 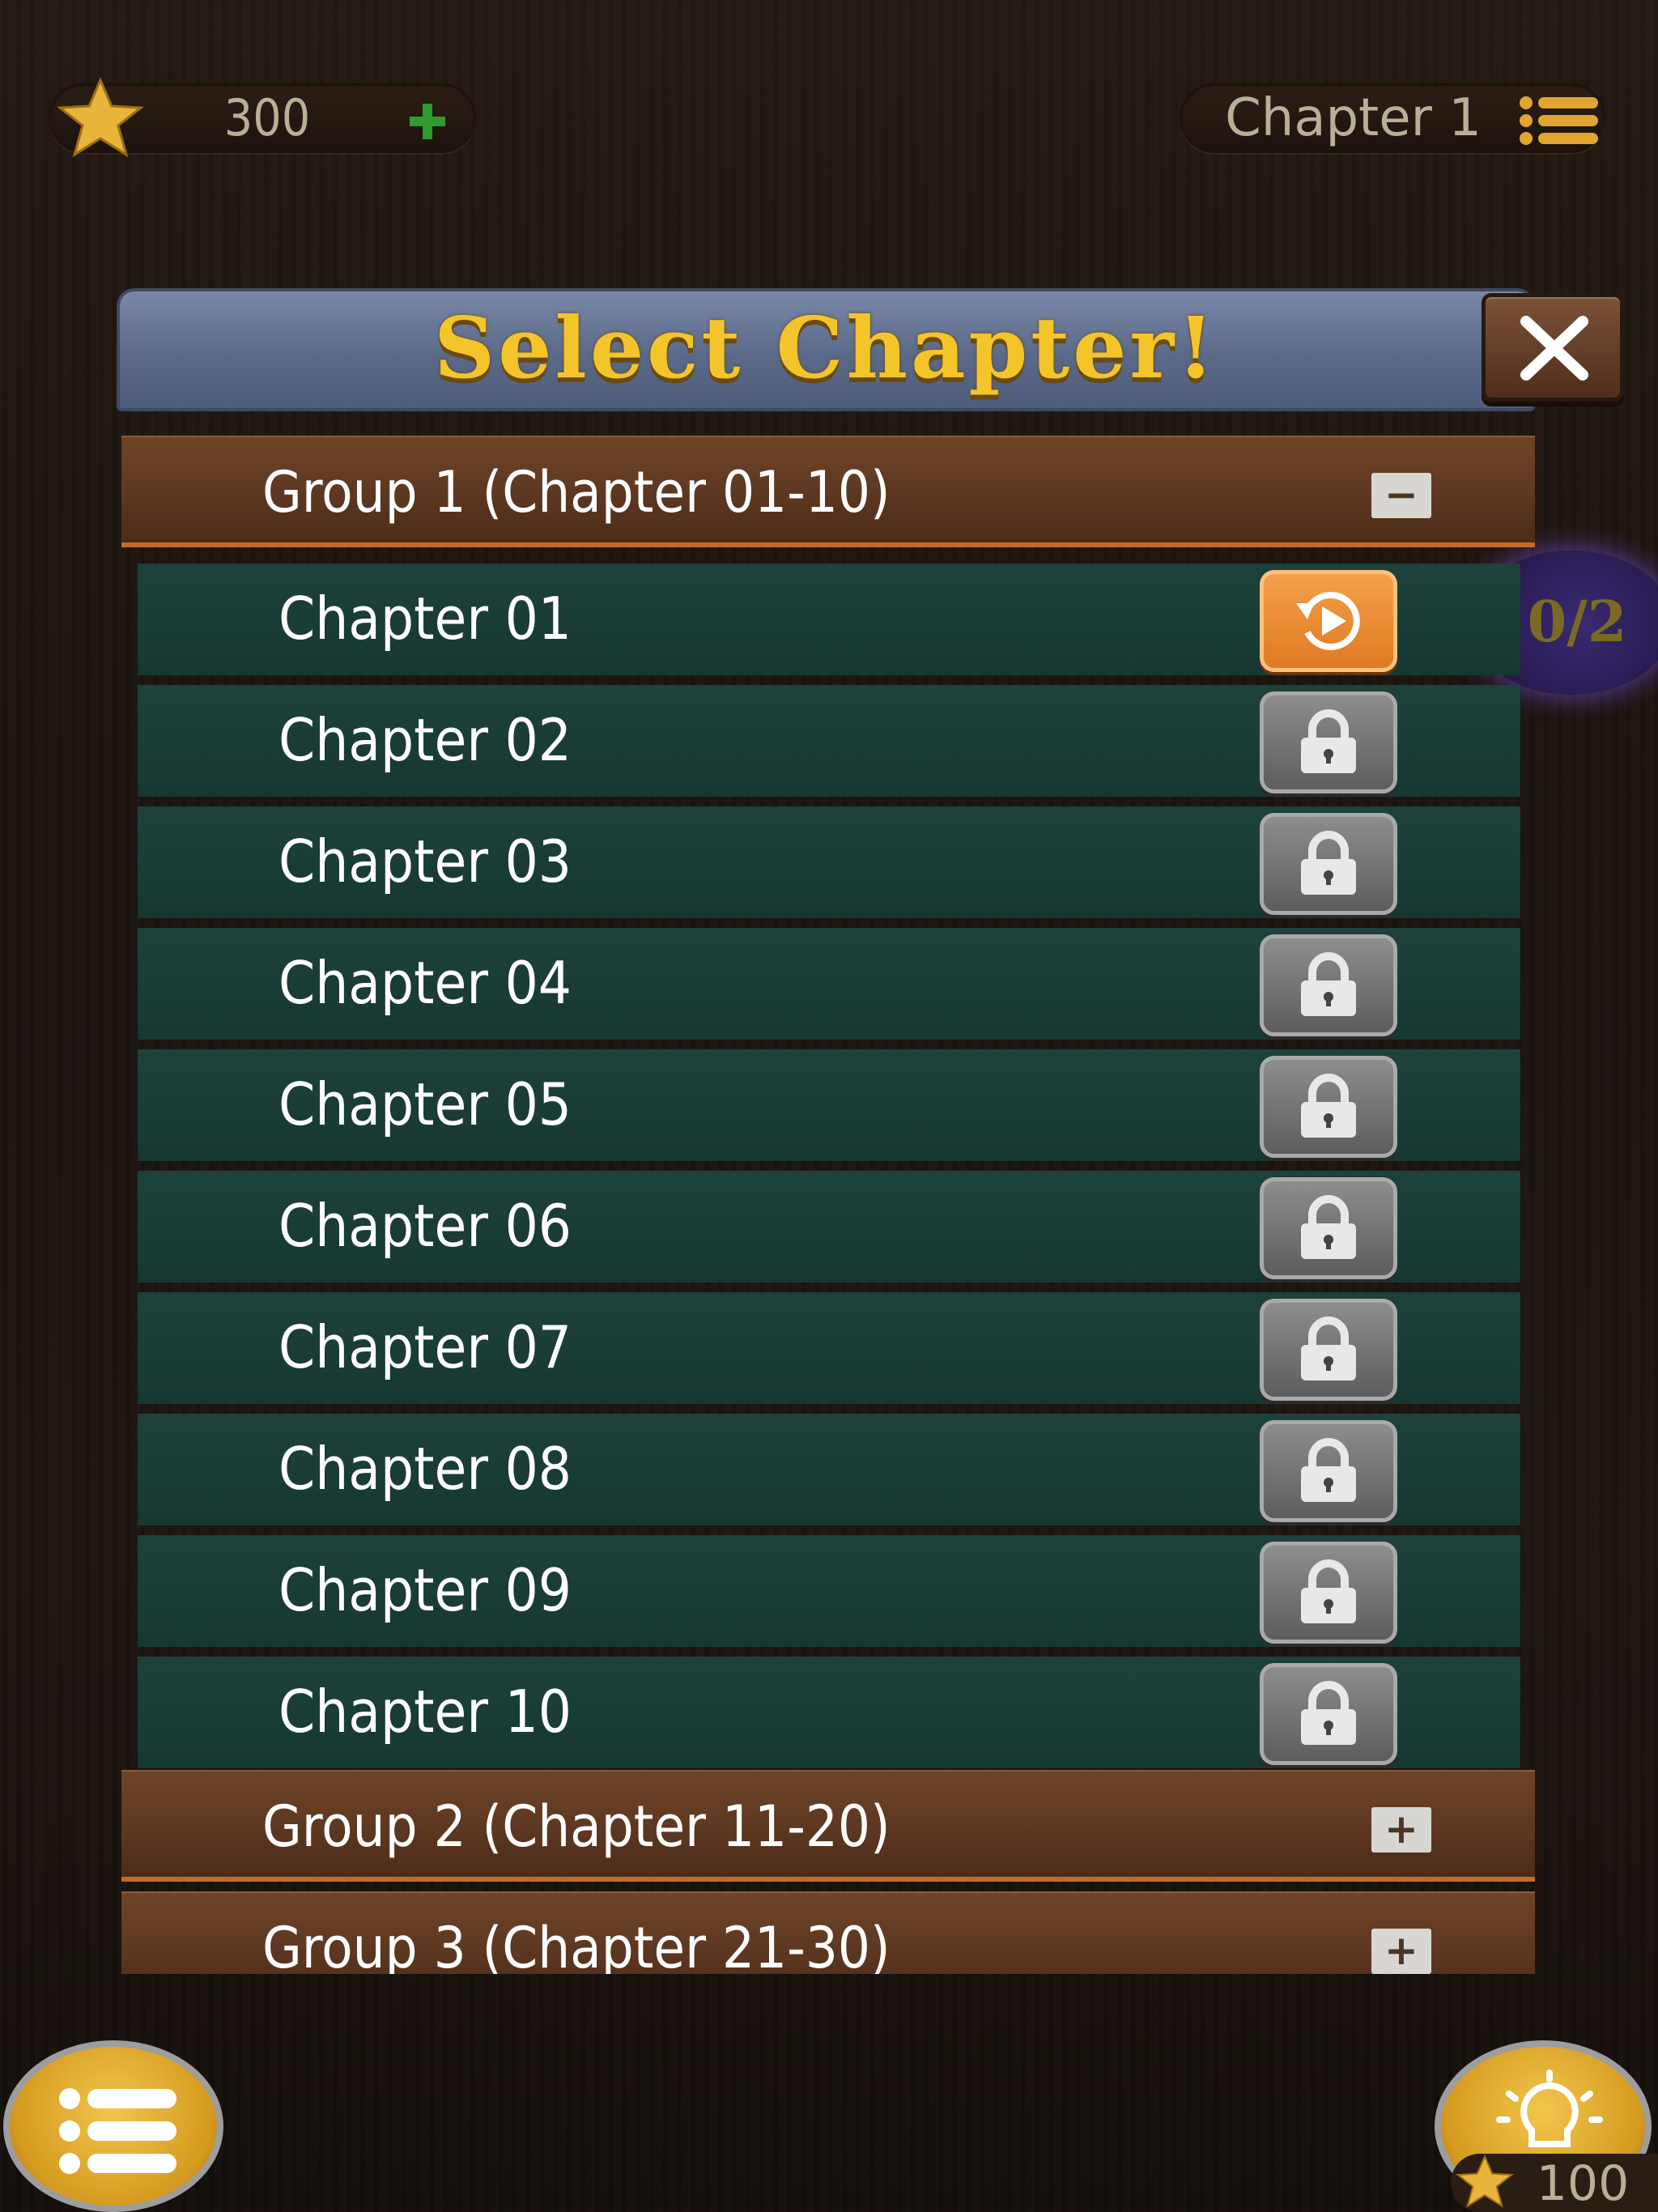 I want to click on hint-cost: 100, so click(x=1583, y=2183).